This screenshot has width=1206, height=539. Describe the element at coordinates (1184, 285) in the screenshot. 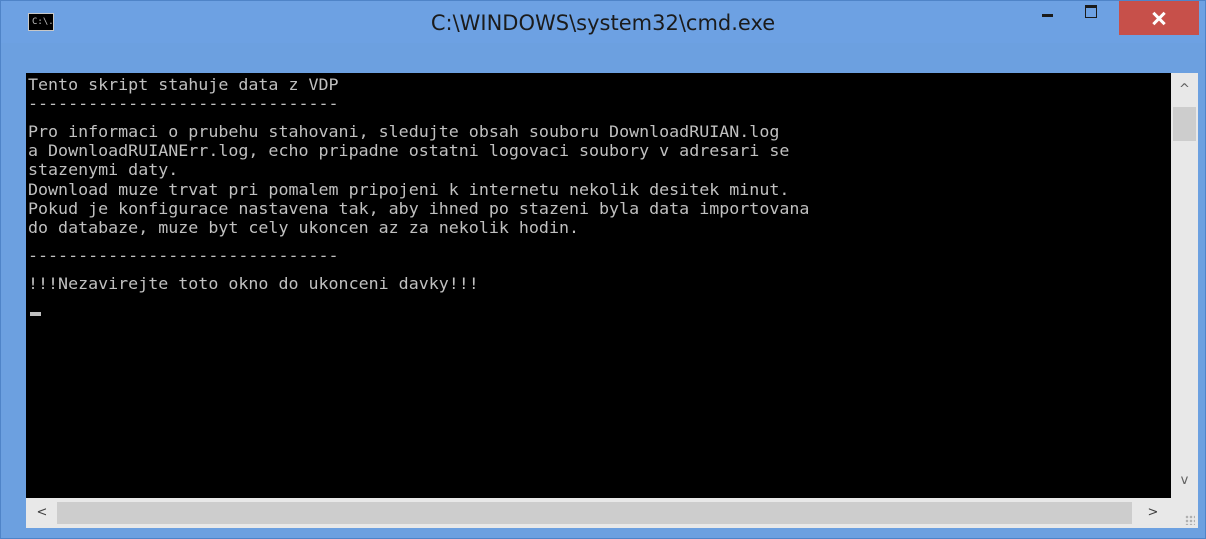

I see `vertical-scrollbar: ^ v` at that location.